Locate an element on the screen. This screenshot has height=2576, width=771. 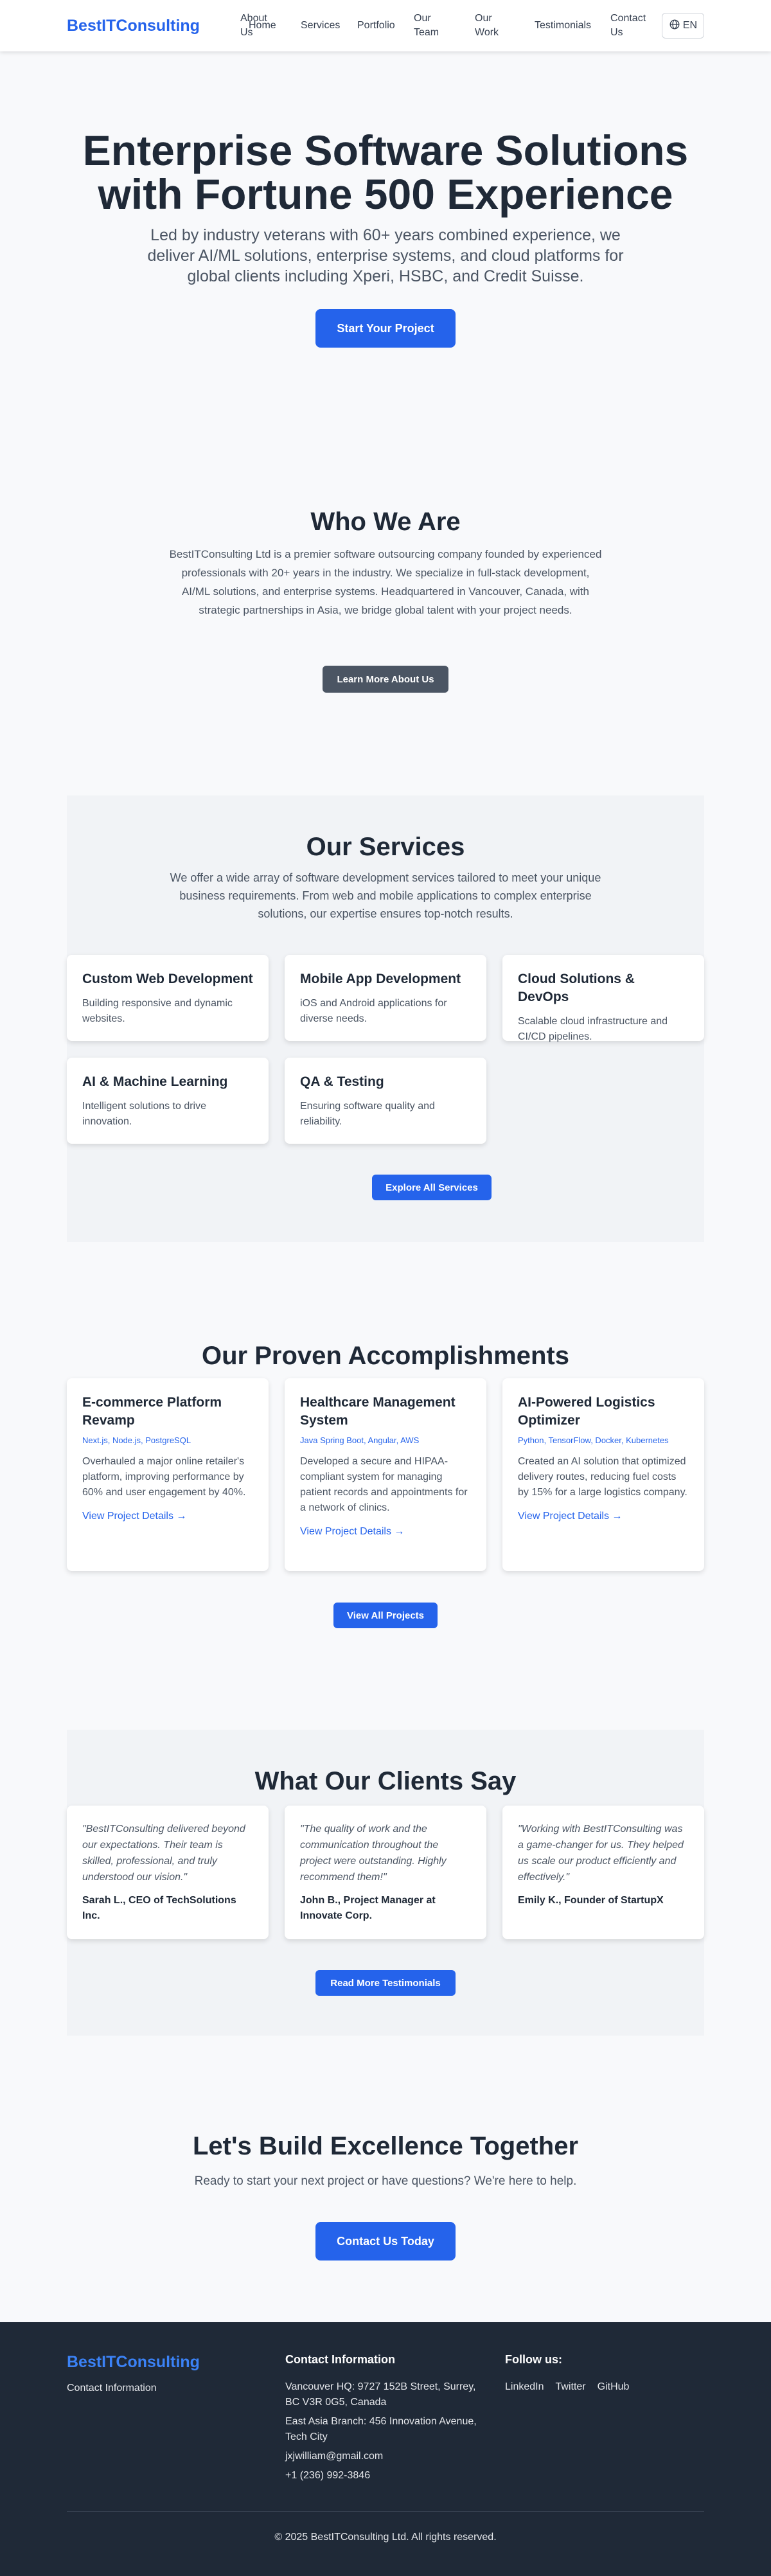
project-tech: Next.js, Node.js, PostgreSQL is located at coordinates (136, 1440).